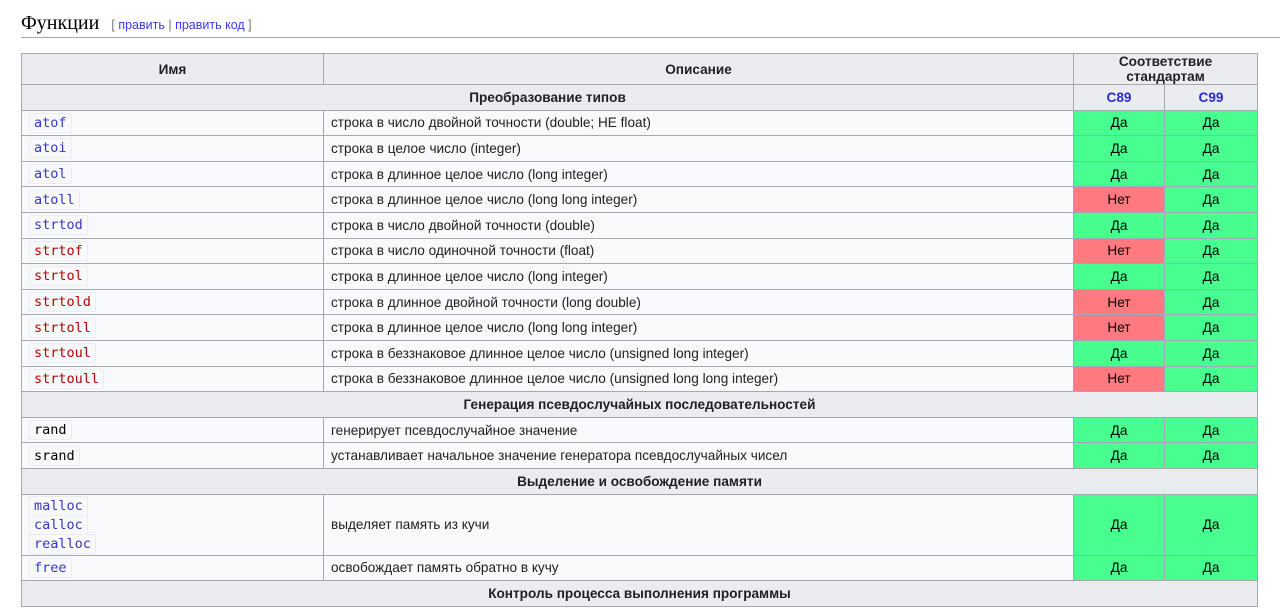 Image resolution: width=1280 pixels, height=615 pixels. Describe the element at coordinates (141, 25) in the screenshot. I see `edit-link: править` at that location.